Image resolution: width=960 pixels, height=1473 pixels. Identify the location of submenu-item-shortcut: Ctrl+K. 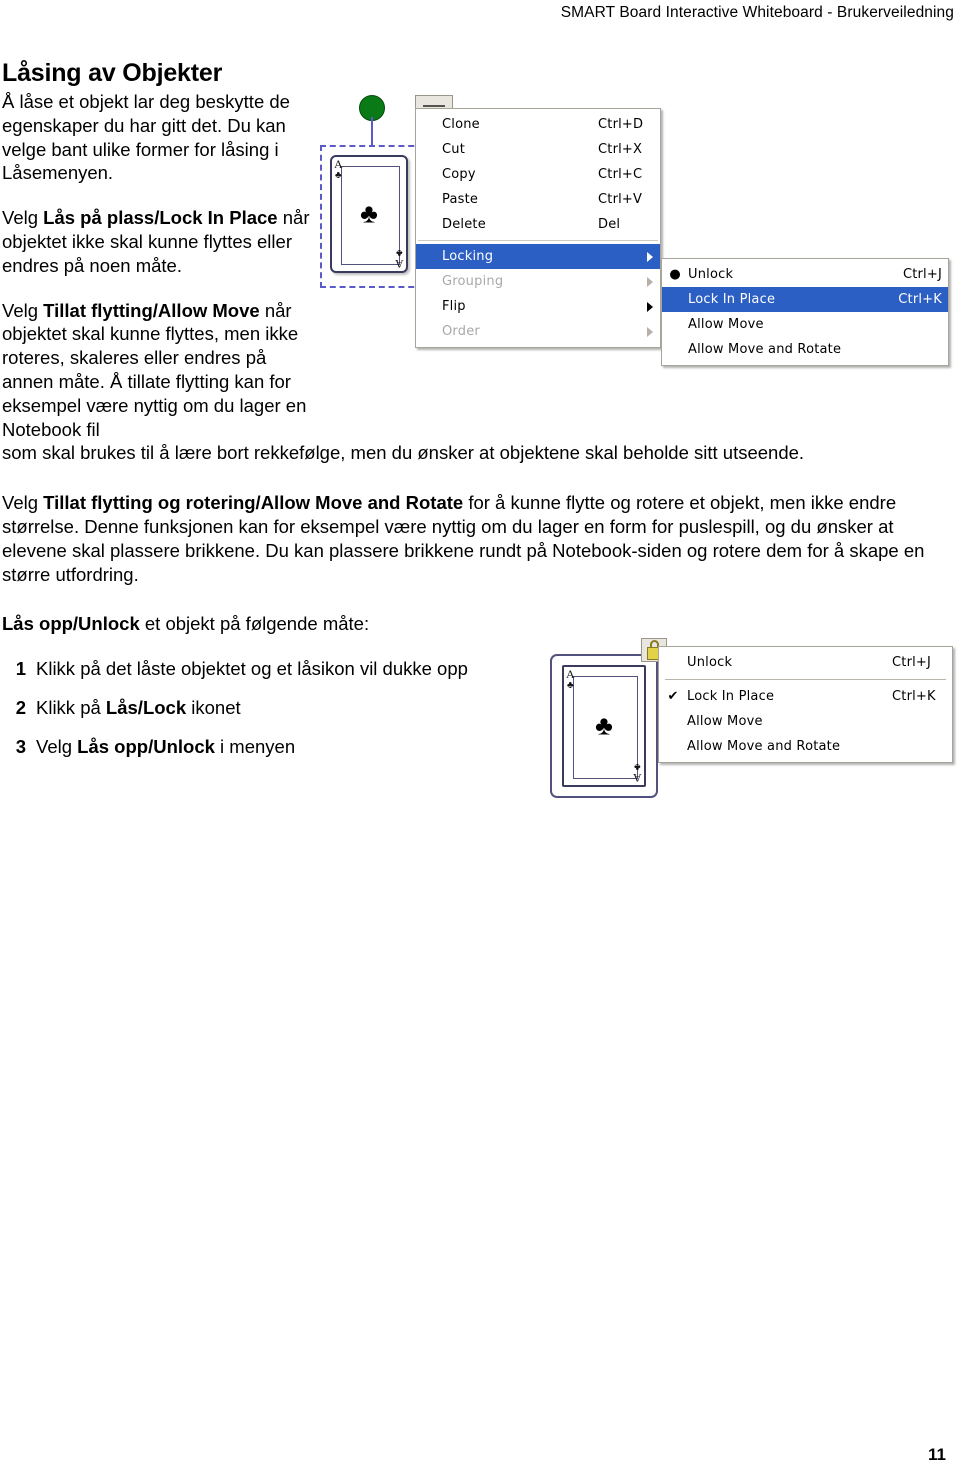
(920, 299).